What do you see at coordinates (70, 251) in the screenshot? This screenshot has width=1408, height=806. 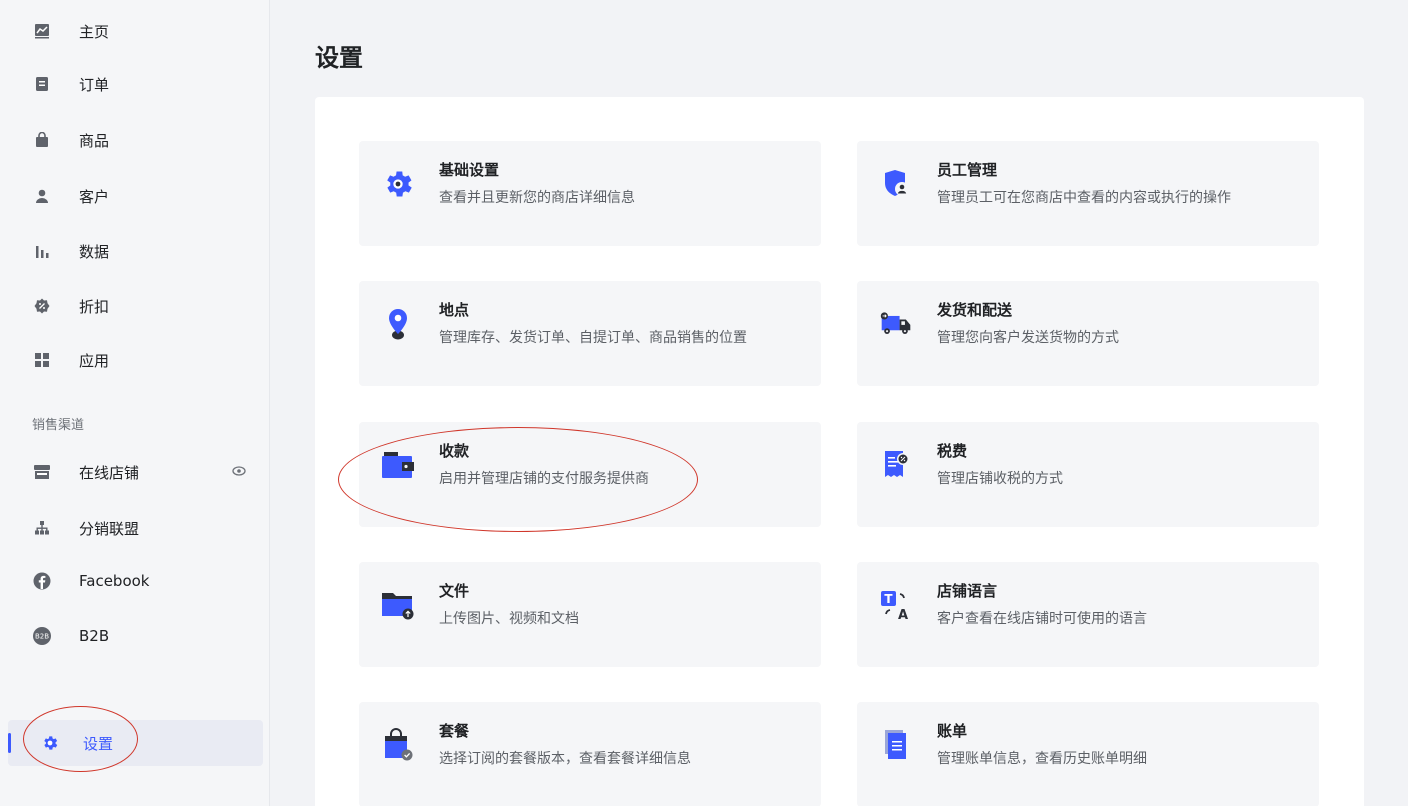 I see `sidebar-item-analytics: 数据` at bounding box center [70, 251].